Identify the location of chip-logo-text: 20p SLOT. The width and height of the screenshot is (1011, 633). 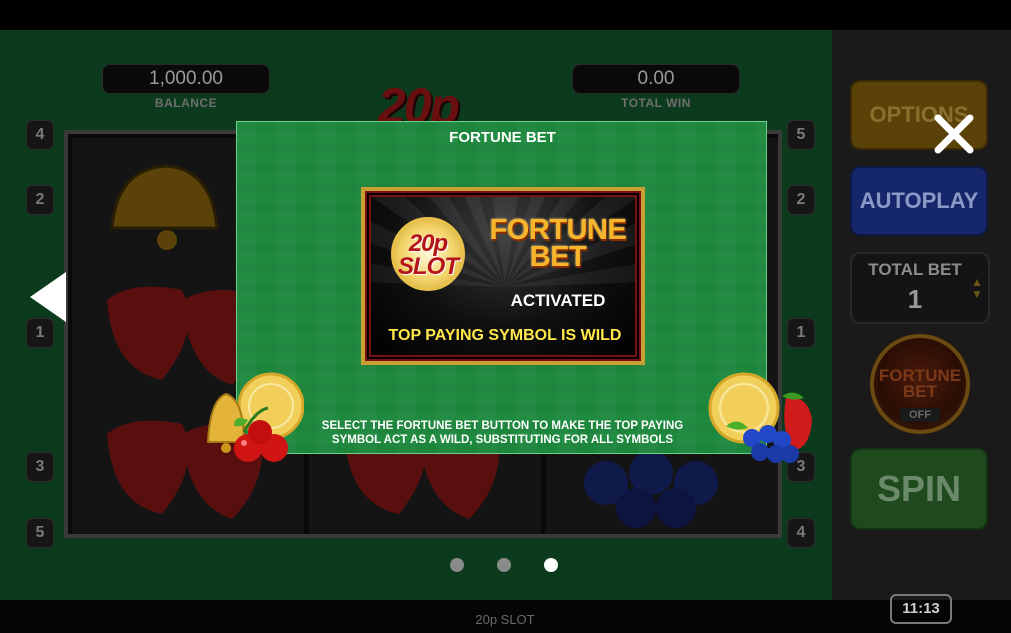
(428, 255).